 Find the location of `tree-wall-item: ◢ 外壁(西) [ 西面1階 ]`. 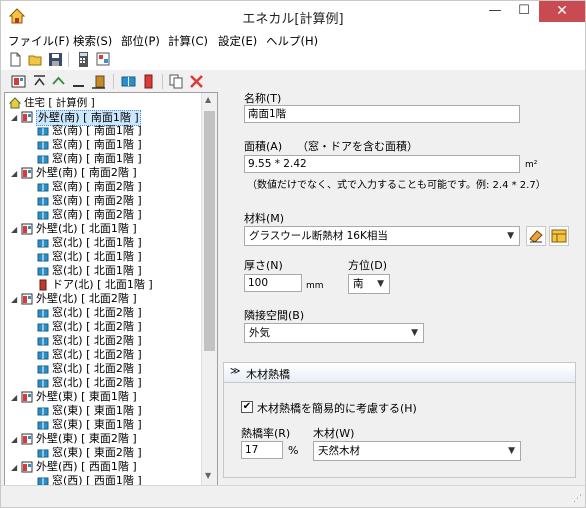

tree-wall-item: ◢ 外壁(西) [ 西面1階 ] is located at coordinates (74, 467).